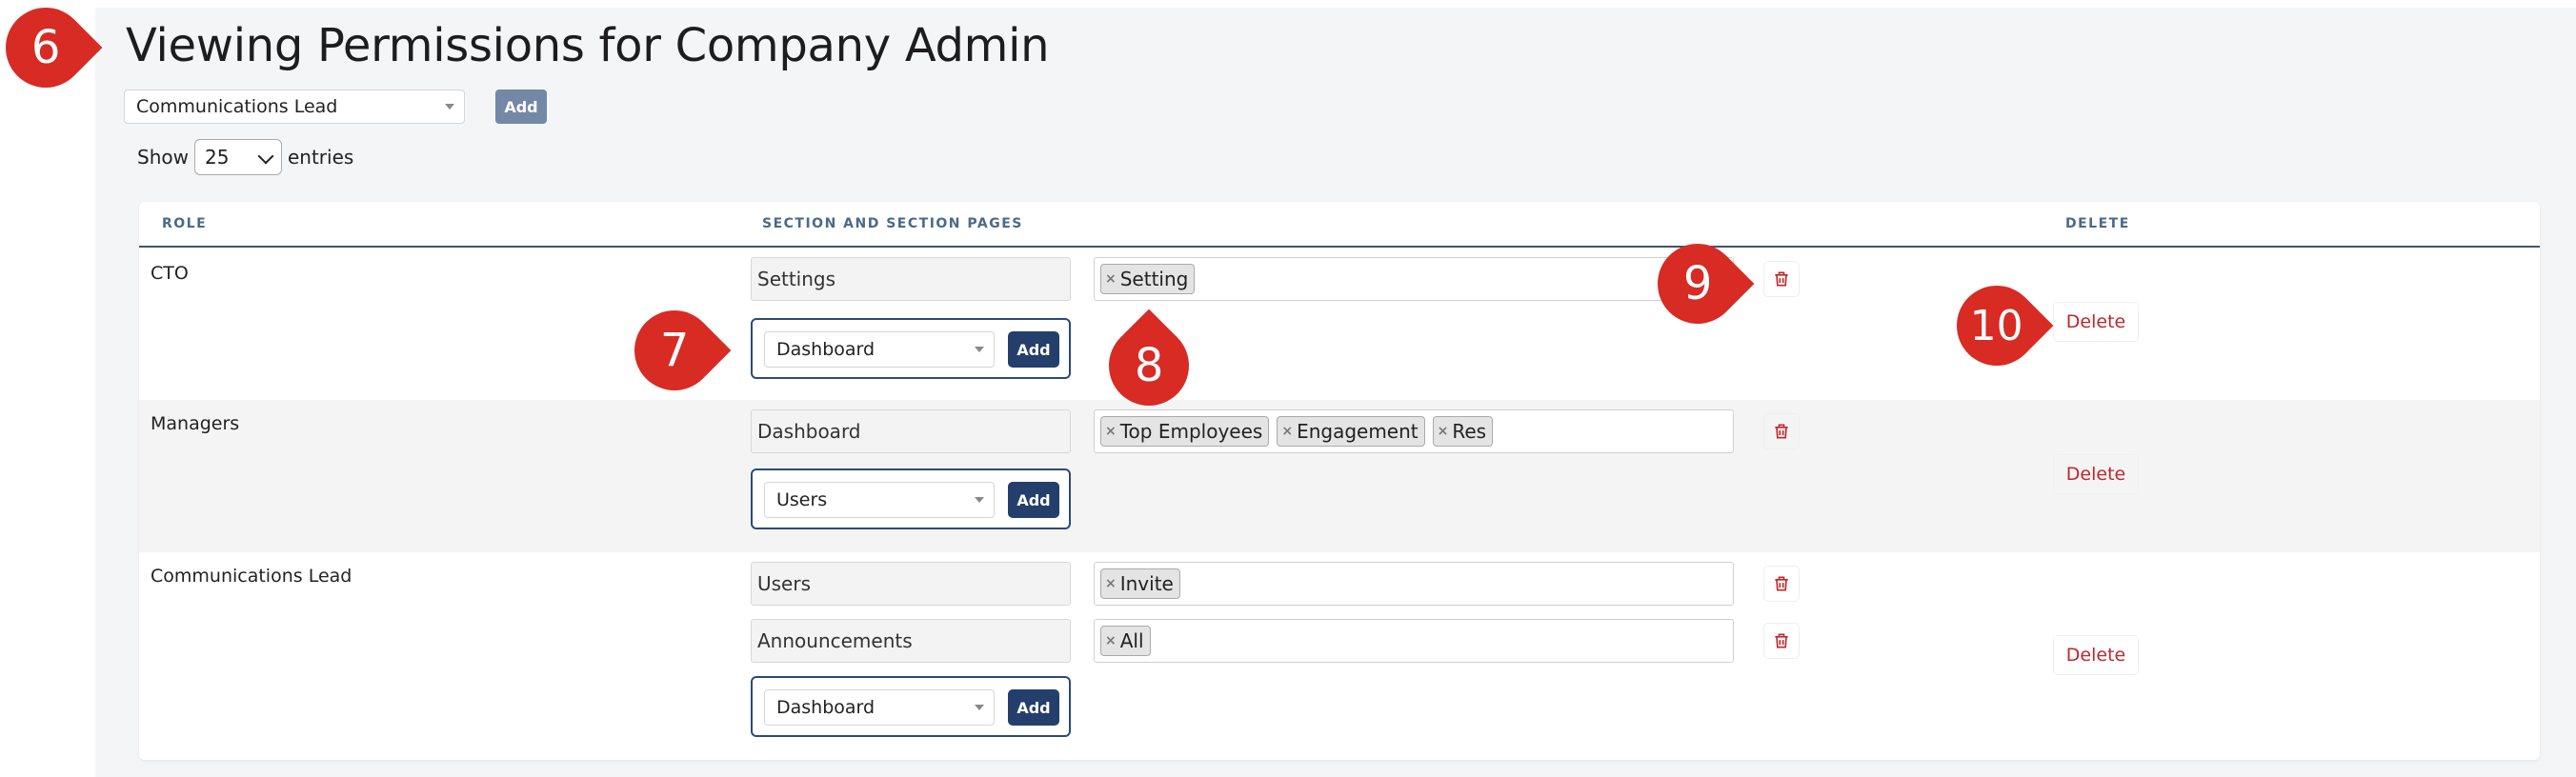  What do you see at coordinates (217, 157) in the screenshot?
I see `entries-select-value: 25` at bounding box center [217, 157].